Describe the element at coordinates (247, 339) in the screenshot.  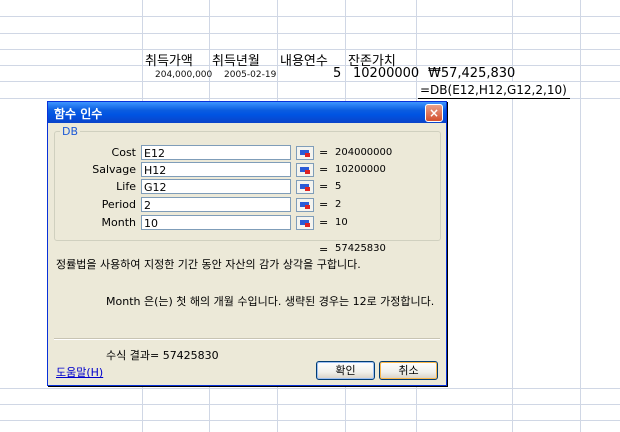
I see `separator` at that location.